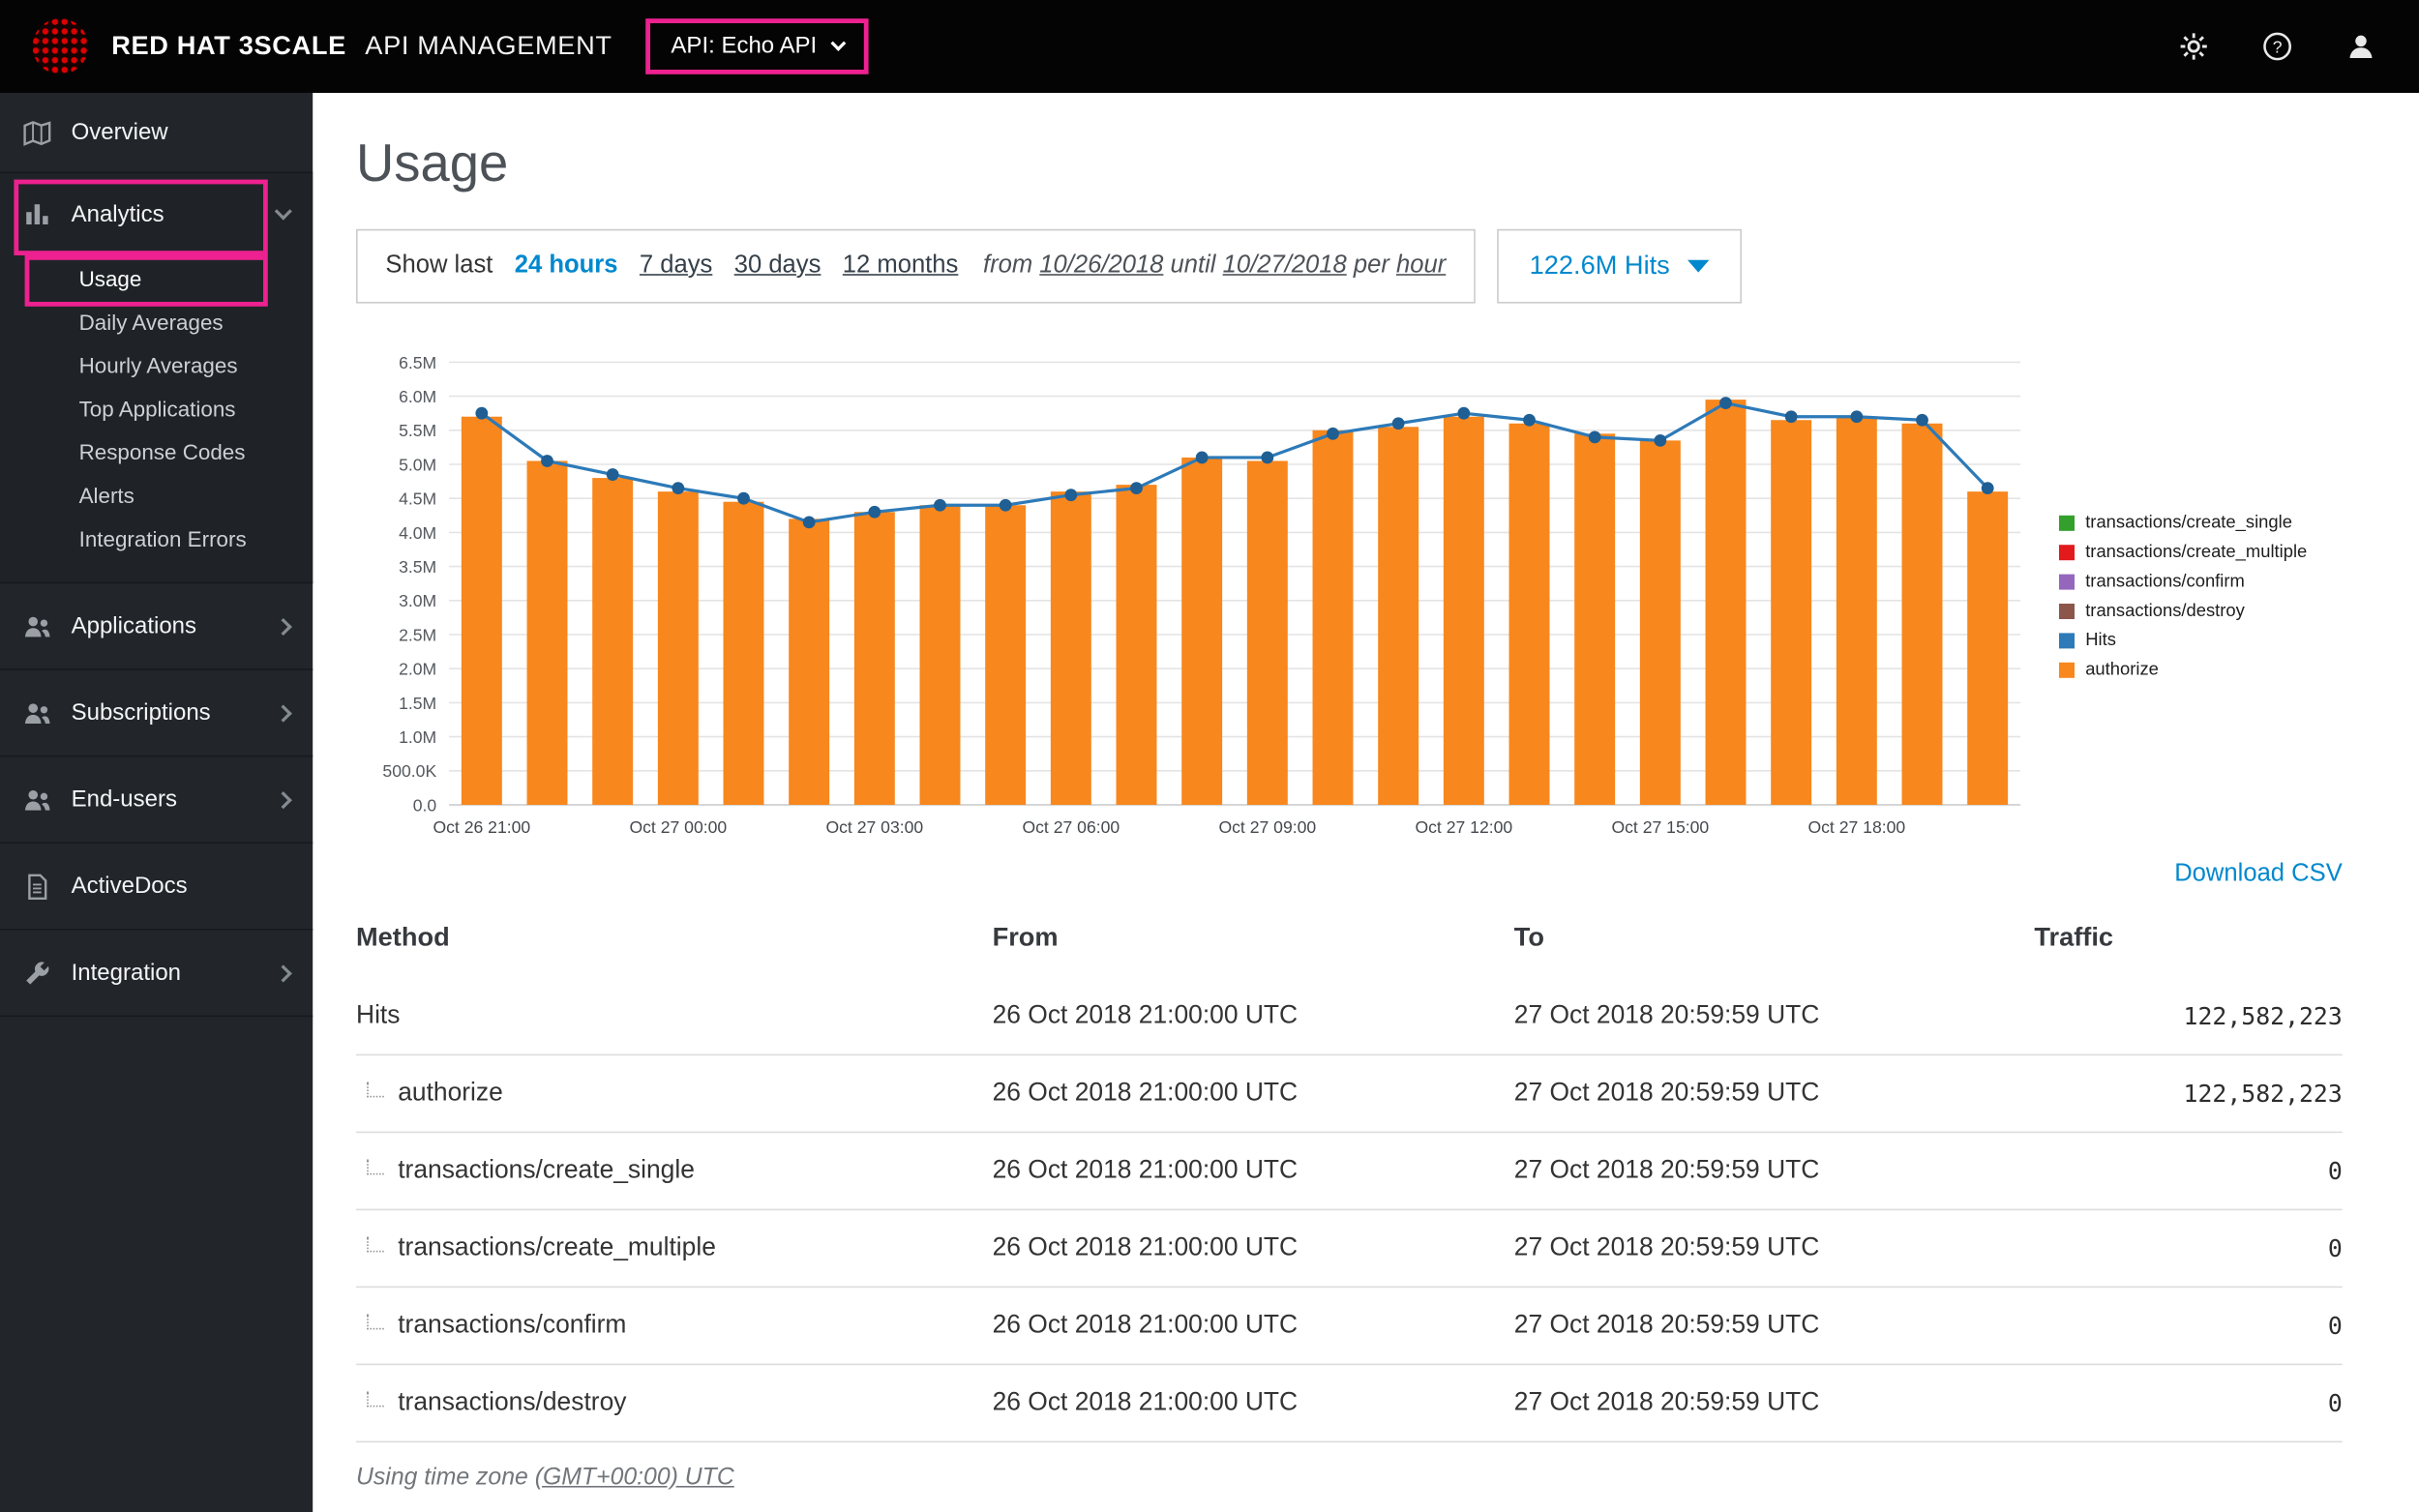  Describe the element at coordinates (1350, 1479) in the screenshot. I see `timezone-note: Using time zone (GMT+00:00) UTC` at that location.